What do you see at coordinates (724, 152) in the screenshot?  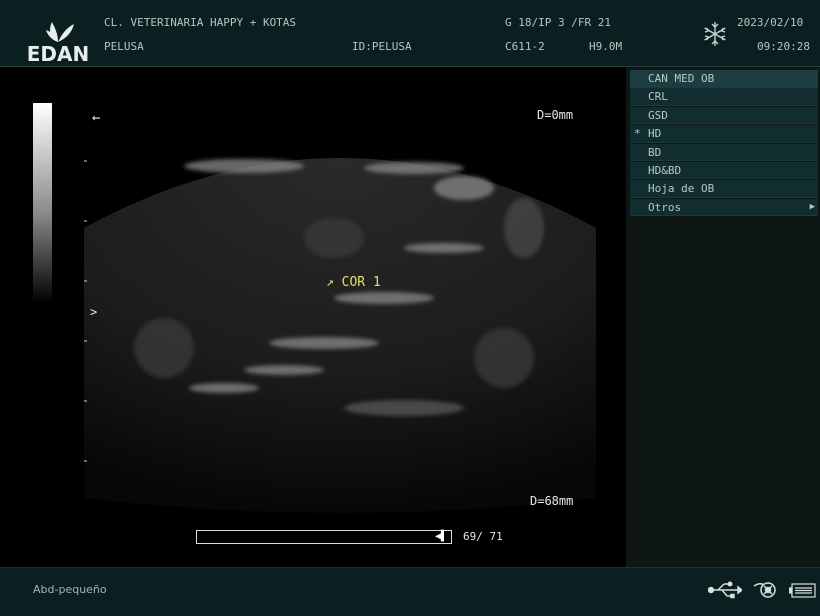 I see `menu-item-bd: BD` at bounding box center [724, 152].